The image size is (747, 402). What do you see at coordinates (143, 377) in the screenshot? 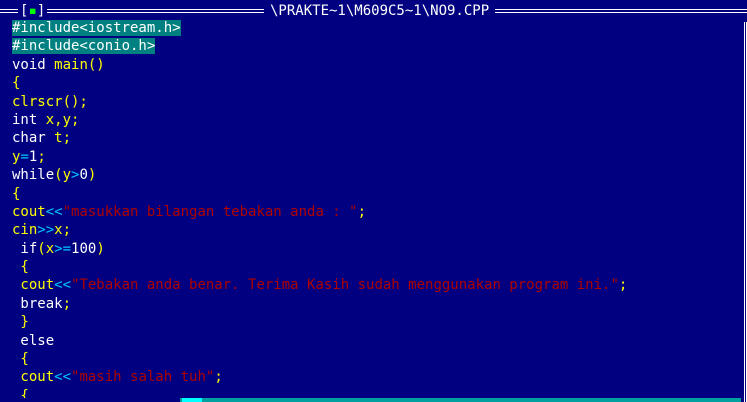
I see `code-token: "masih salah tuh"` at bounding box center [143, 377].